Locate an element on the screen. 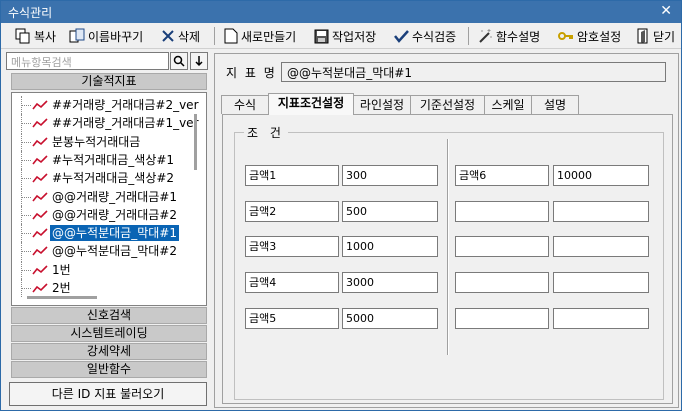 This screenshot has width=682, height=411. new-button: 새로만들기 is located at coordinates (260, 36).